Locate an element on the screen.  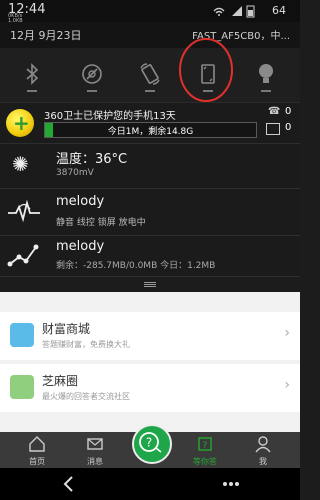
screenshot-icon is located at coordinates (208, 74).